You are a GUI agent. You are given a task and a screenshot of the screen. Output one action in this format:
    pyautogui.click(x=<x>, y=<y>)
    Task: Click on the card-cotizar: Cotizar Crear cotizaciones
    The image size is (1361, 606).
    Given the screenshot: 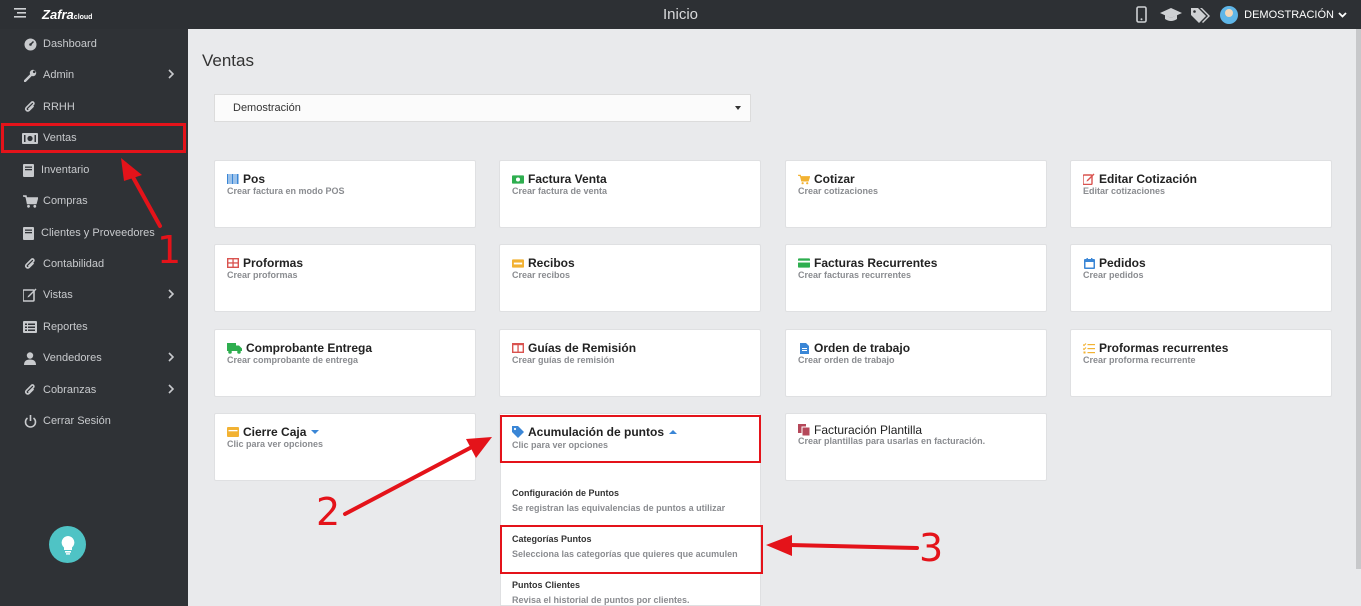 What is the action you would take?
    pyautogui.click(x=916, y=194)
    